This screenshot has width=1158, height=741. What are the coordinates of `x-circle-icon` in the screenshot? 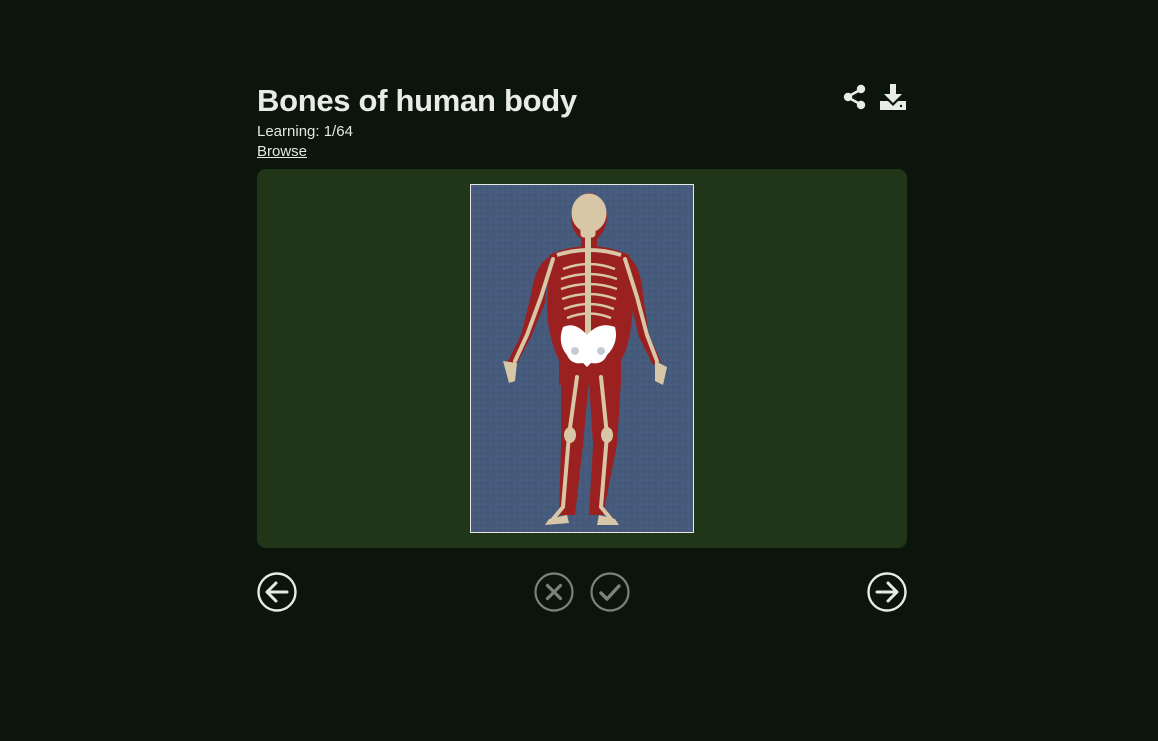 It's located at (554, 592).